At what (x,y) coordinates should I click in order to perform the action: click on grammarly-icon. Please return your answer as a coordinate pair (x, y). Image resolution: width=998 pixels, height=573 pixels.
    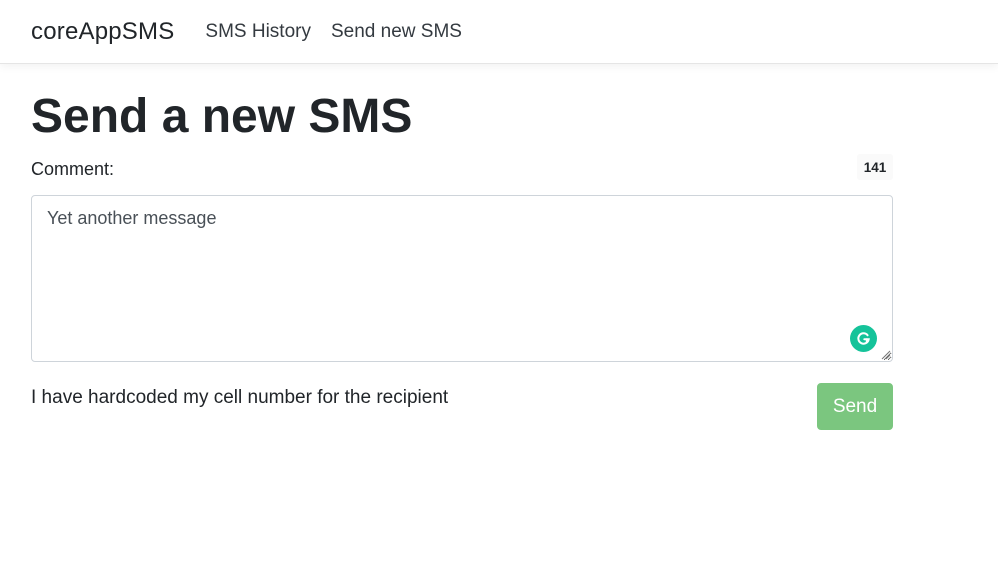
    Looking at the image, I should click on (863, 338).